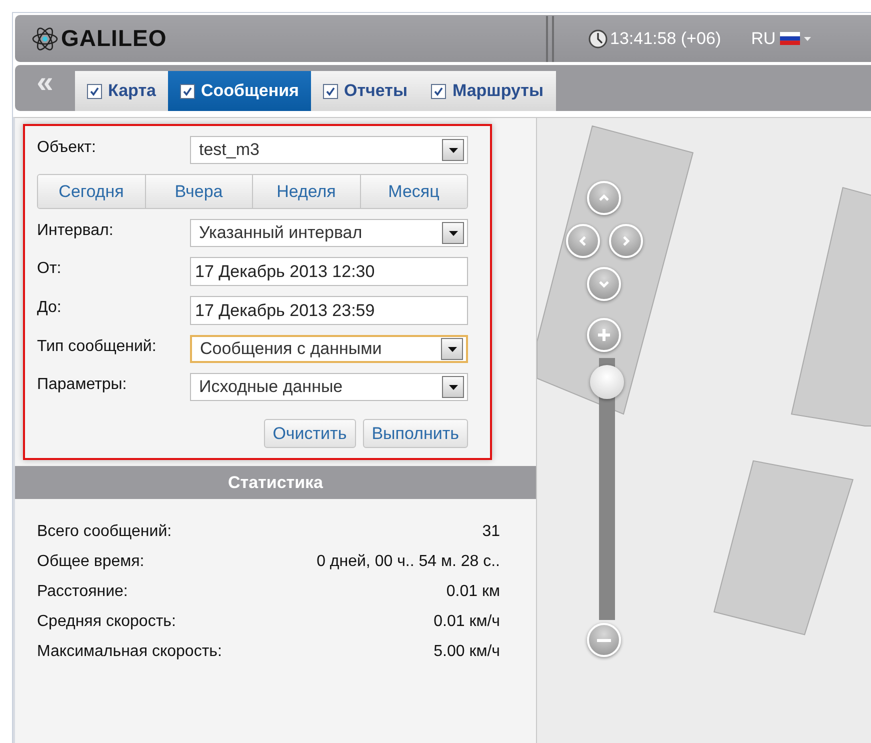 The height and width of the screenshot is (743, 871). I want to click on tab: Карта, so click(121, 91).